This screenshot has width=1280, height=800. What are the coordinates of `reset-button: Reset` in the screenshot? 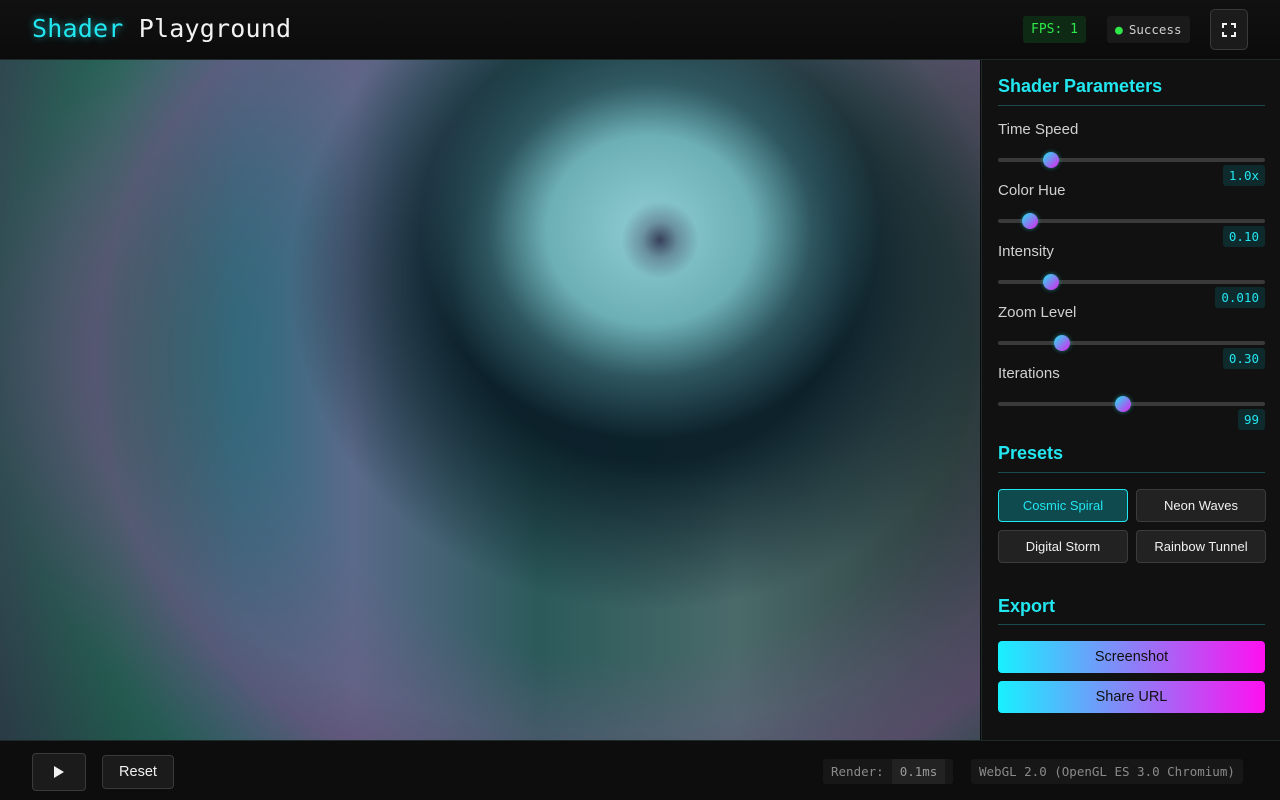 It's located at (138, 772).